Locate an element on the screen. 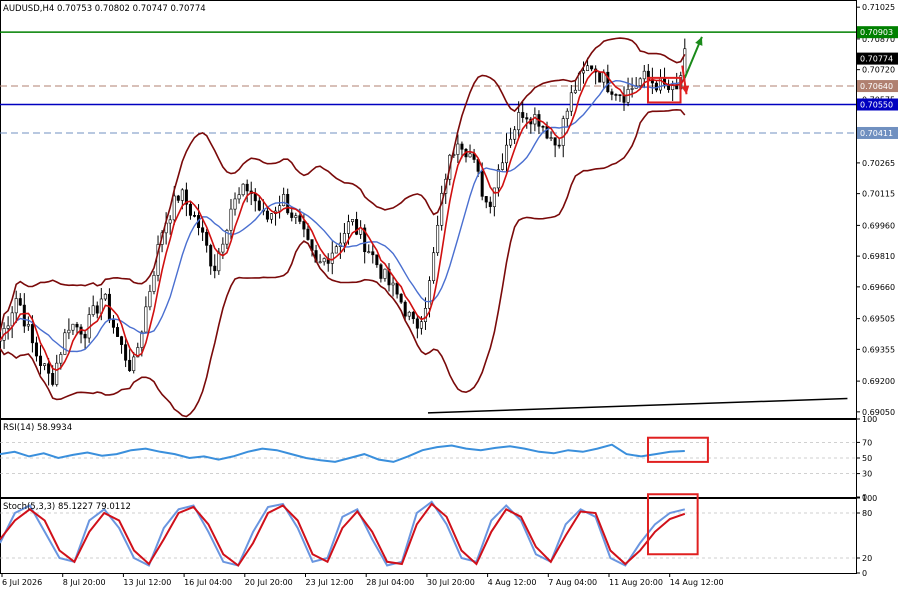 The image size is (900, 597). x-tick-label: 14 Aug 12:00 is located at coordinates (697, 582).